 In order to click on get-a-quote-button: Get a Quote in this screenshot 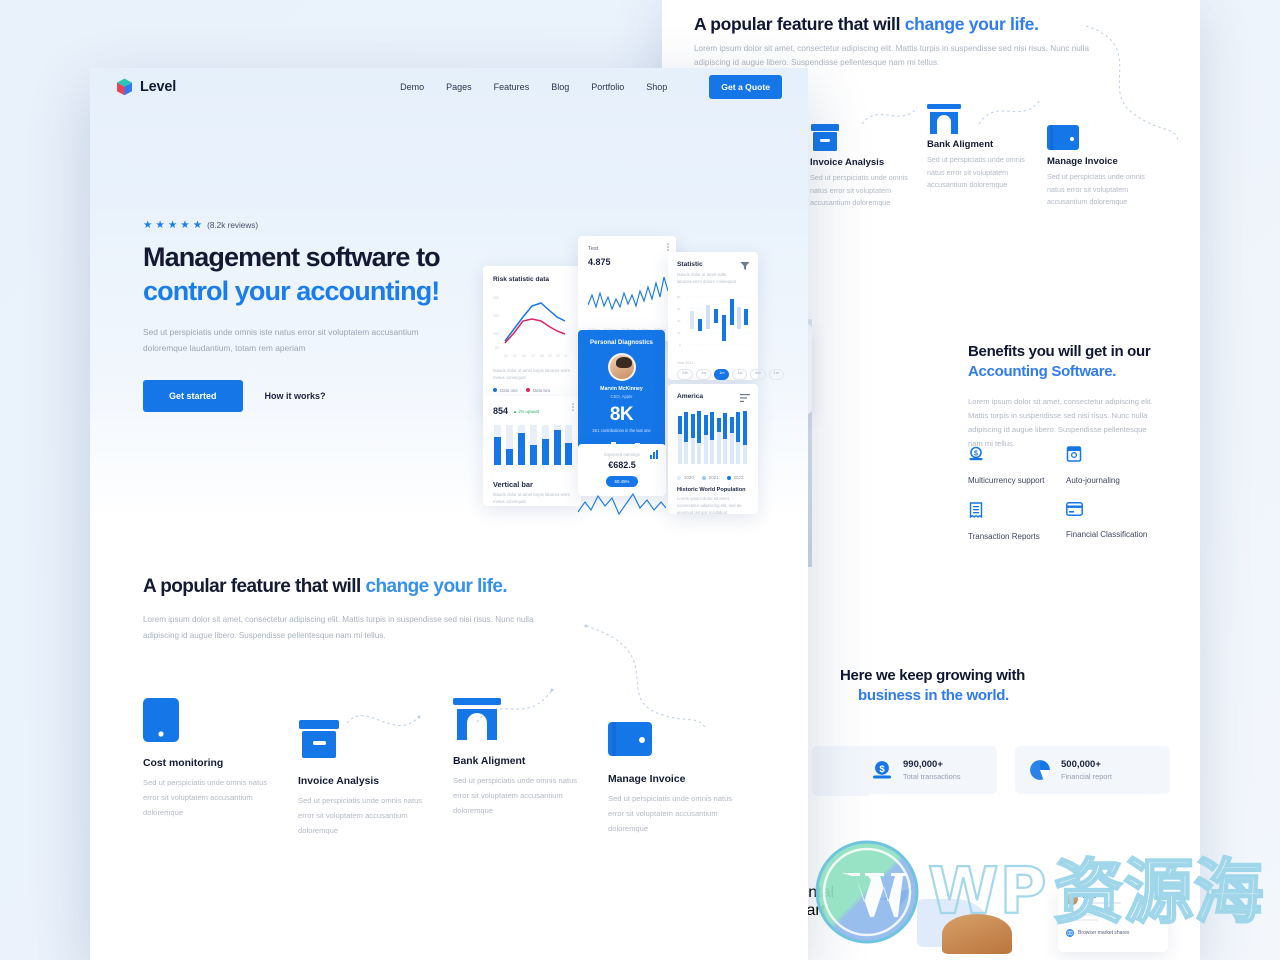, I will do `click(745, 87)`.